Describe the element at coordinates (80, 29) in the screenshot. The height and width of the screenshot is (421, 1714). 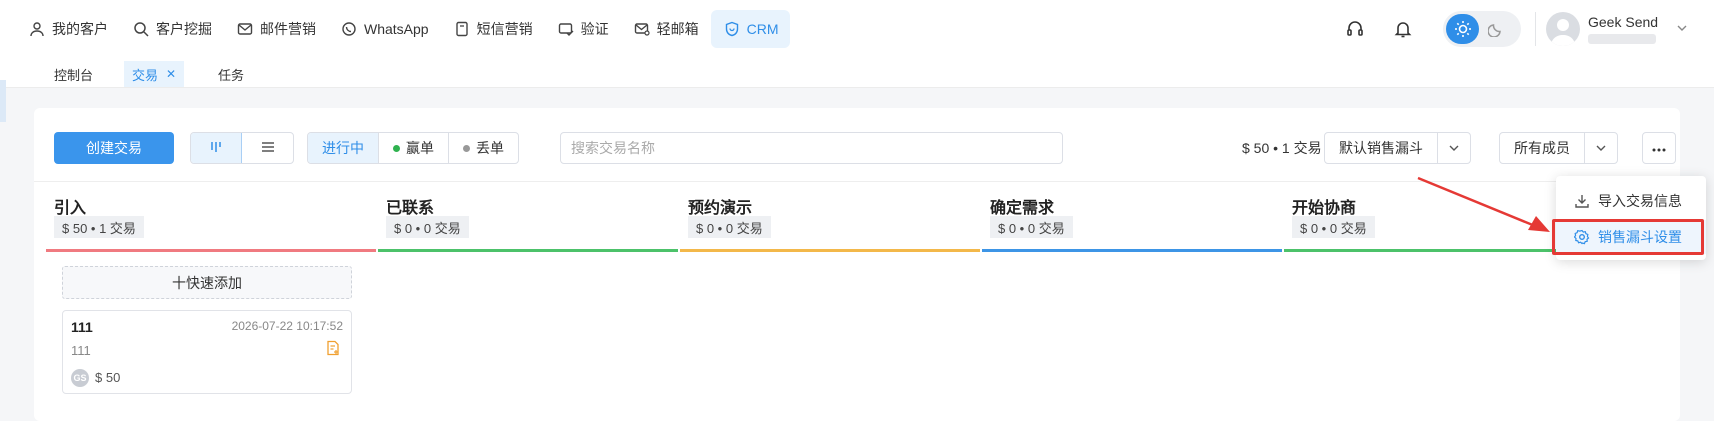
I see `nav-item-label: 我的客户` at that location.